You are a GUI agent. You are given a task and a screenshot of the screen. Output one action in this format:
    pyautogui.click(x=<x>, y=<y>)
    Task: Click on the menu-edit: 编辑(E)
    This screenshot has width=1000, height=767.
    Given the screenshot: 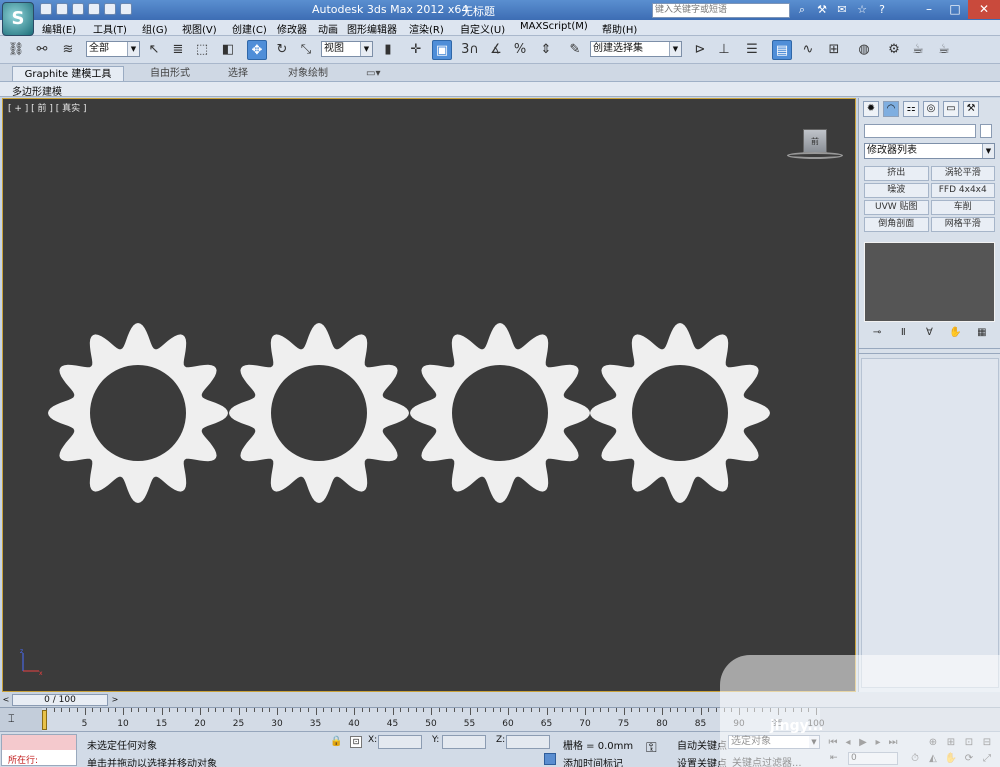 What is the action you would take?
    pyautogui.click(x=59, y=28)
    